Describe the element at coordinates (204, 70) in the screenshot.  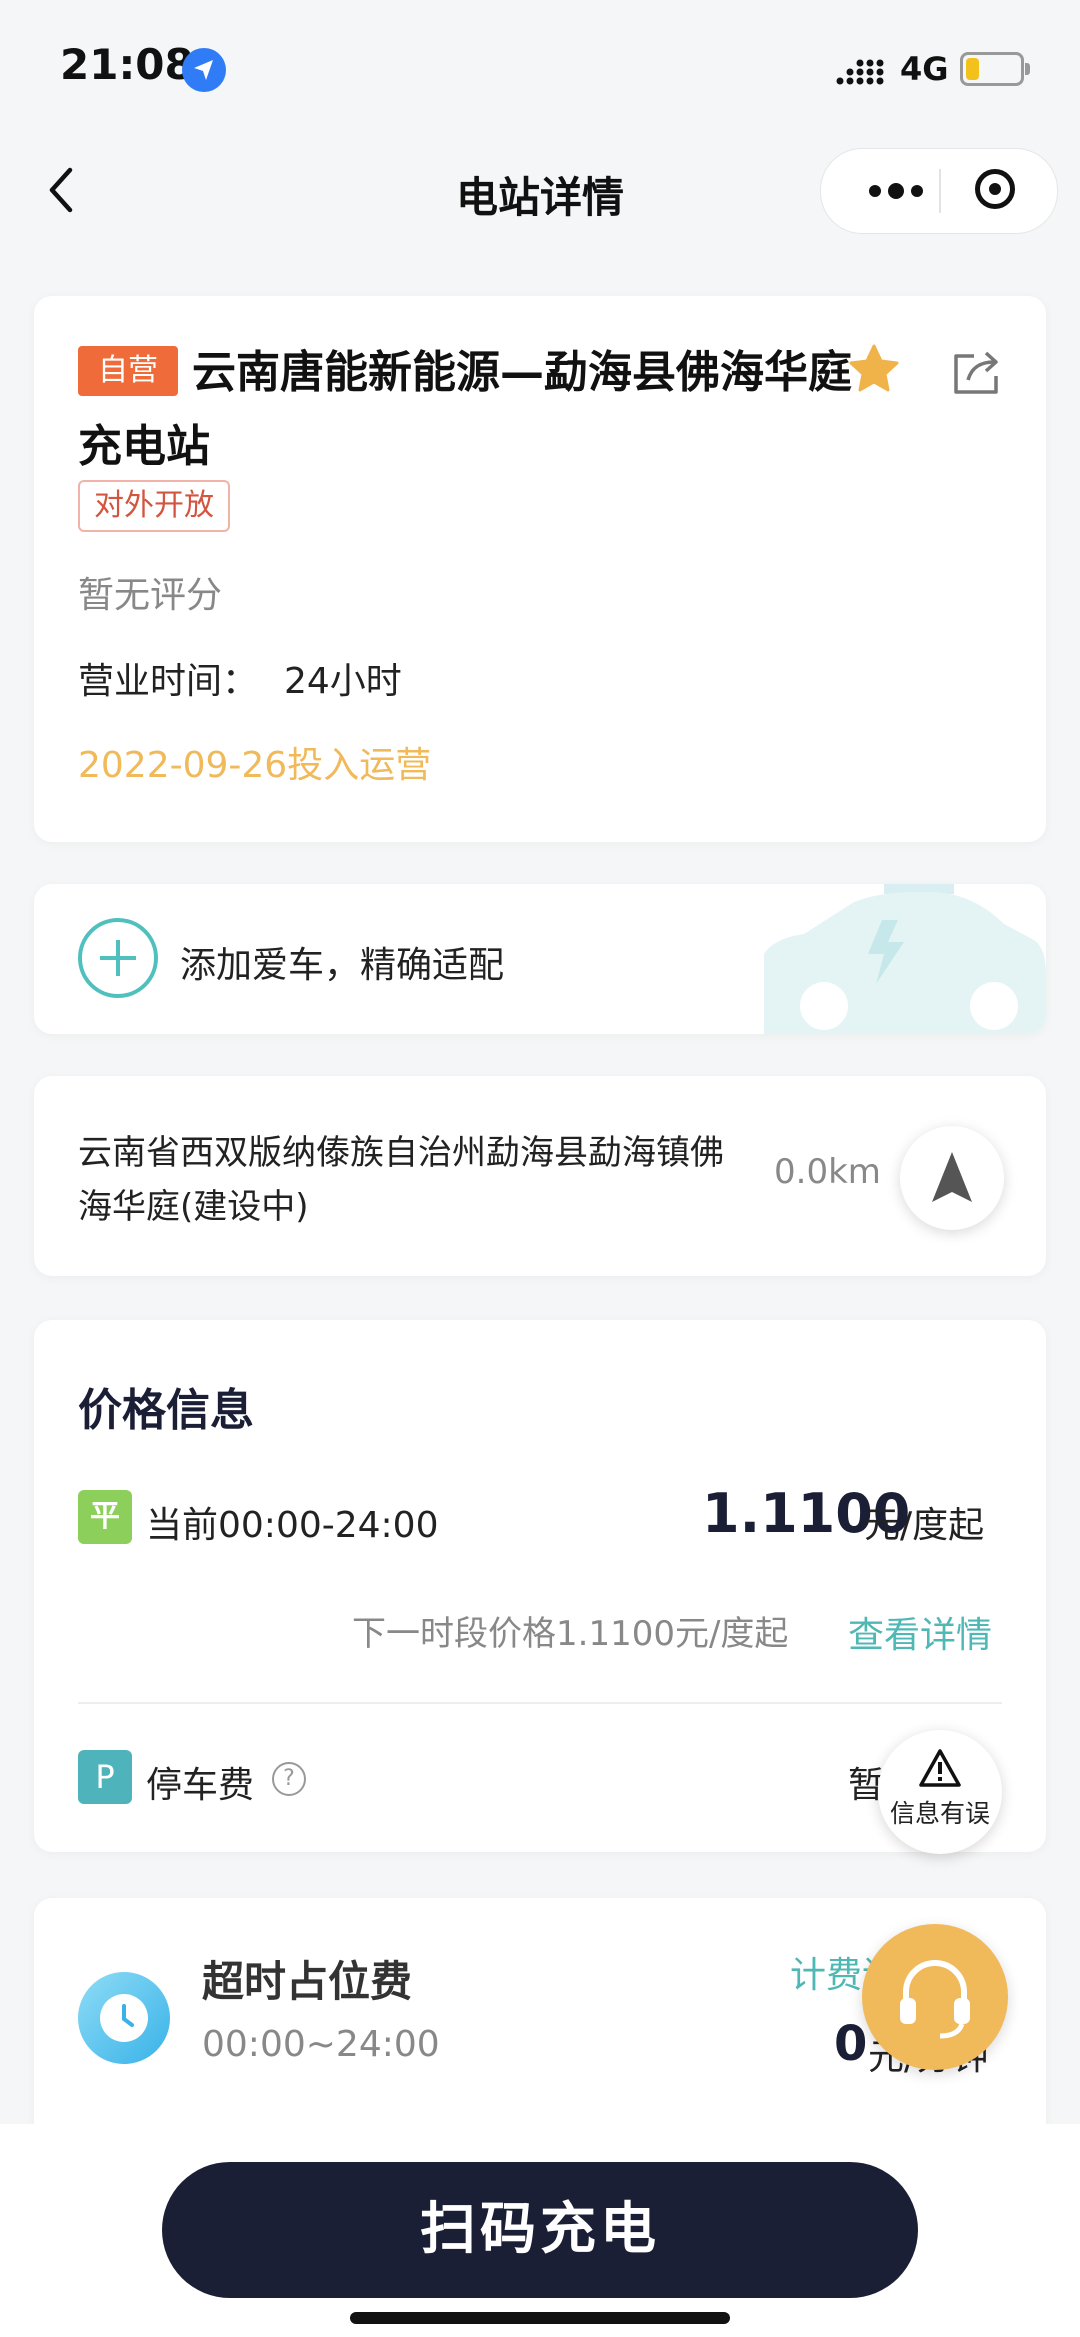
I see `location-arrow-icon` at that location.